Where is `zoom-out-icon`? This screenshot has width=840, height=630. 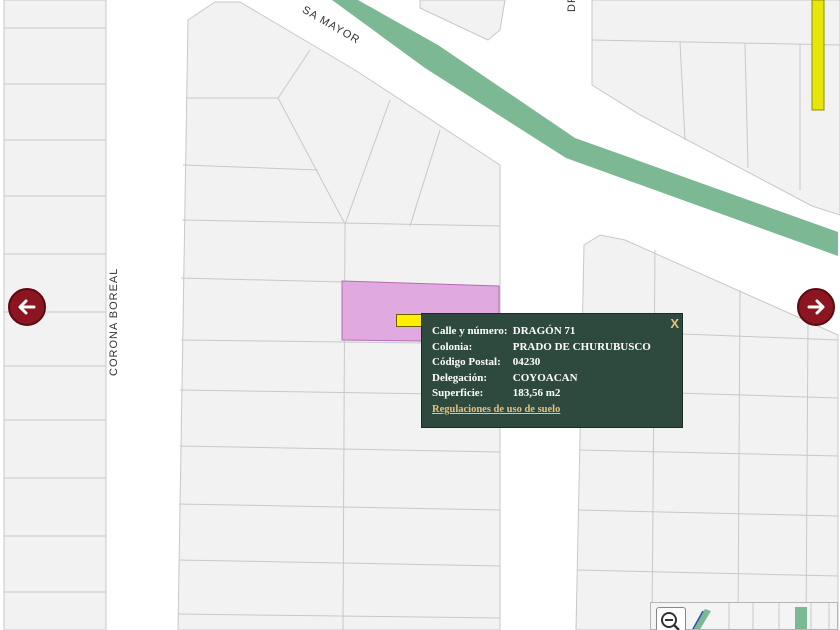
zoom-out-icon is located at coordinates (670, 621).